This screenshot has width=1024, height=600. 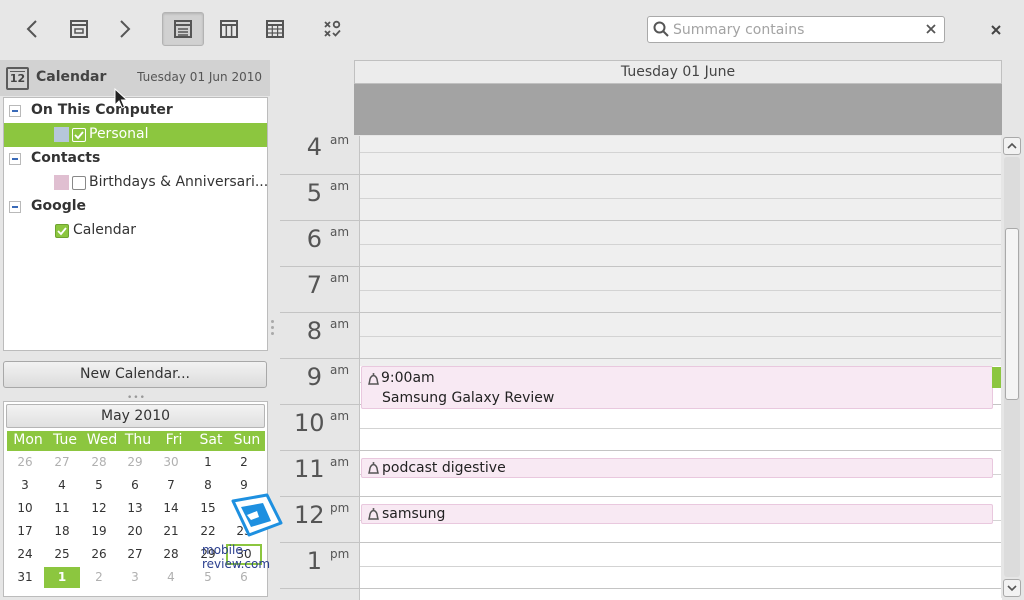 I want to click on scroll-down-button, so click(x=1012, y=588).